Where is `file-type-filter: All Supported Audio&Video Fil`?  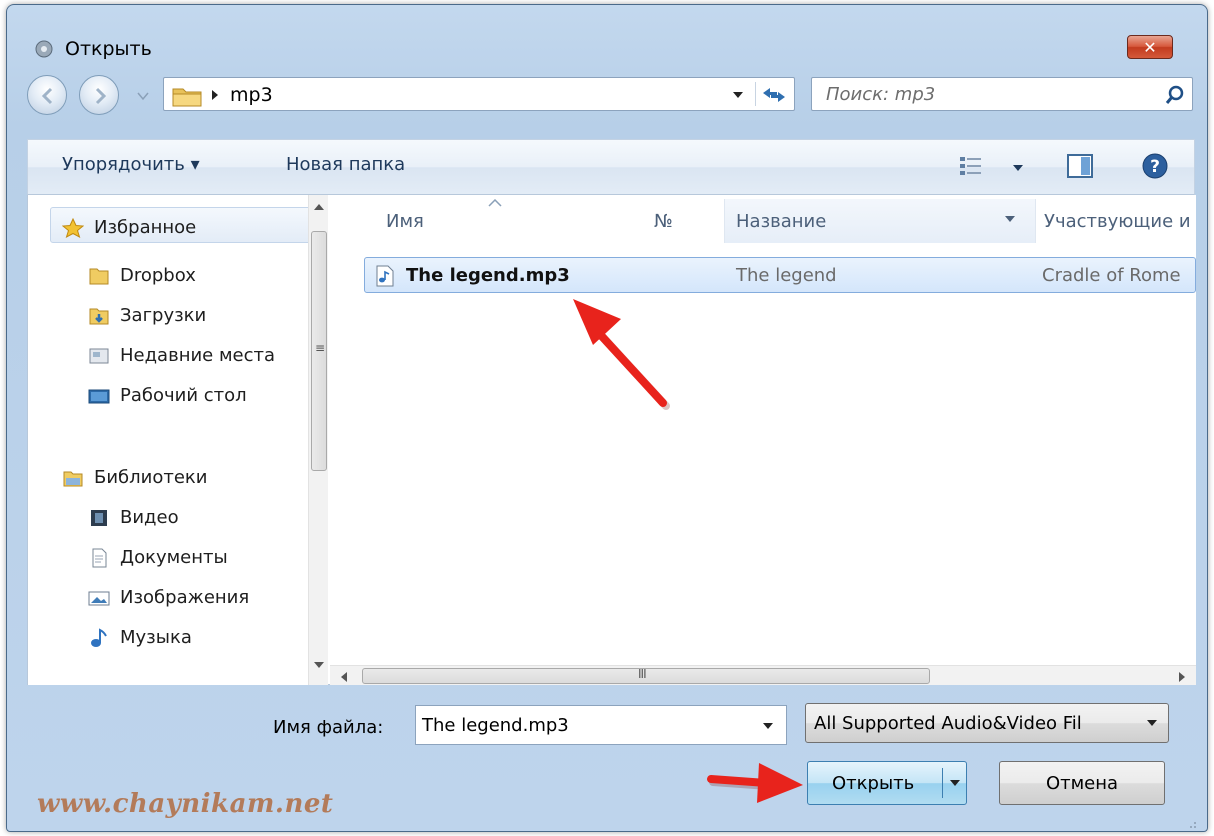 file-type-filter: All Supported Audio&Video Fil is located at coordinates (987, 723).